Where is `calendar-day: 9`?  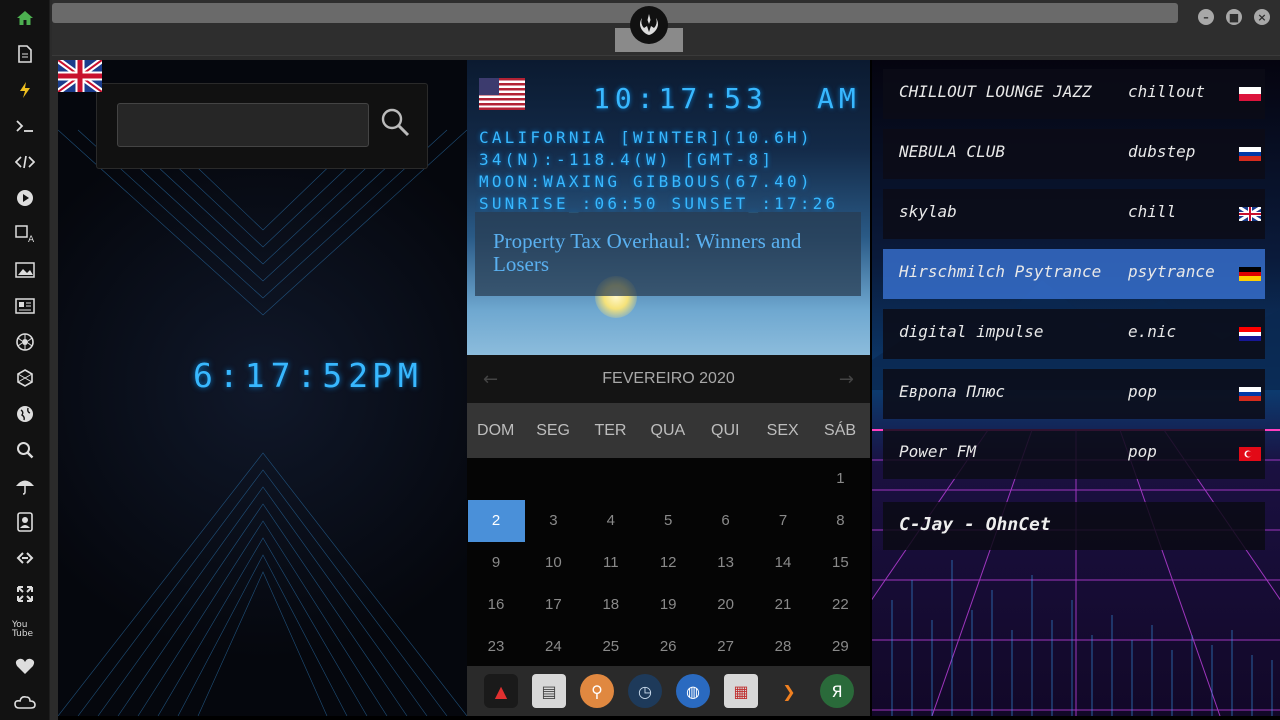 calendar-day: 9 is located at coordinates (496, 563).